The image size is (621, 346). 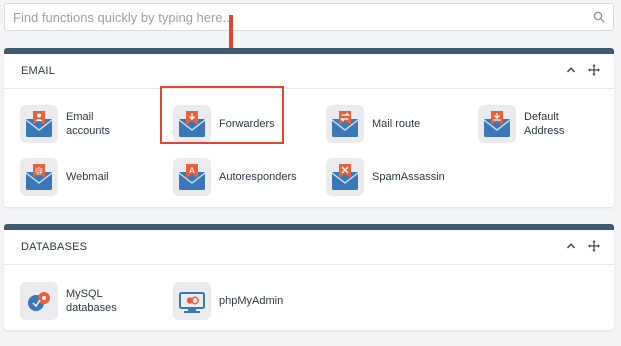 What do you see at coordinates (192, 301) in the screenshot?
I see `phpmyadmin-icon` at bounding box center [192, 301].